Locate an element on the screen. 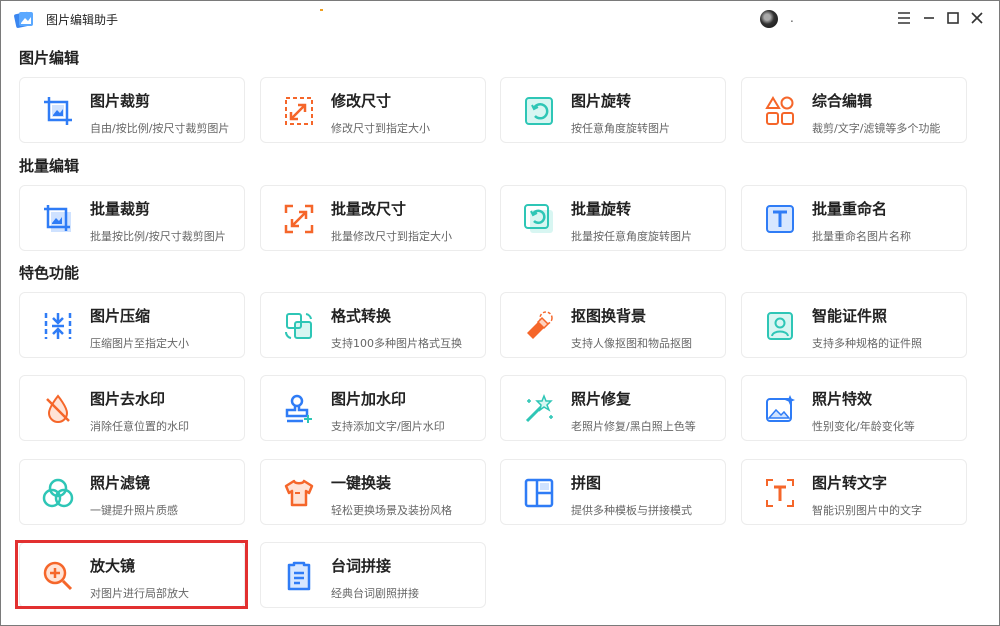 The image size is (1000, 626). tool-card-crop: 图片裁剪 自由/按比例/按尺寸裁剪图片 is located at coordinates (132, 110).